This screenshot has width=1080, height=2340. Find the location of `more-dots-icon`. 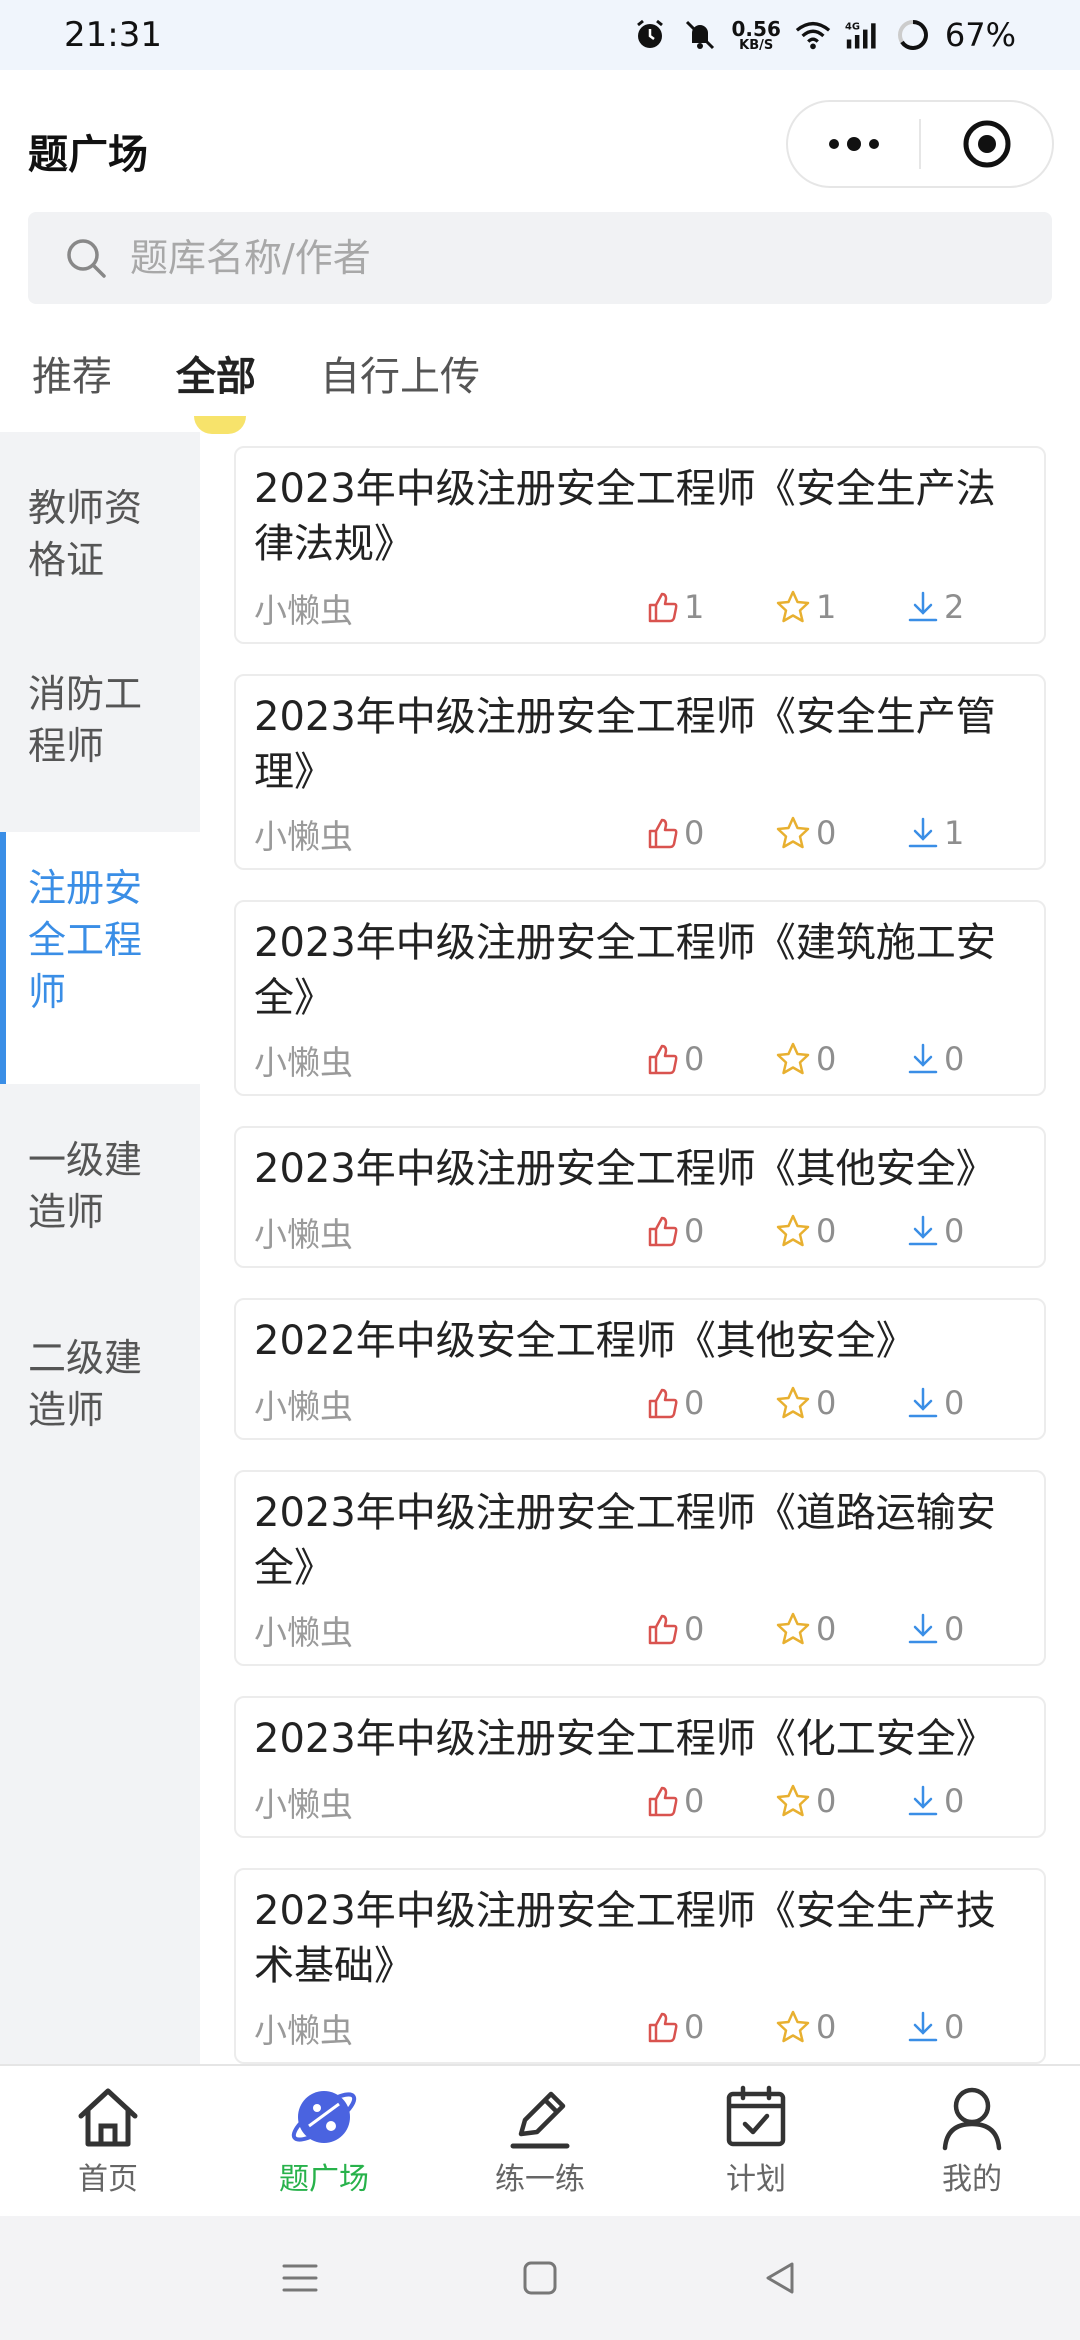

more-dots-icon is located at coordinates (853, 144).